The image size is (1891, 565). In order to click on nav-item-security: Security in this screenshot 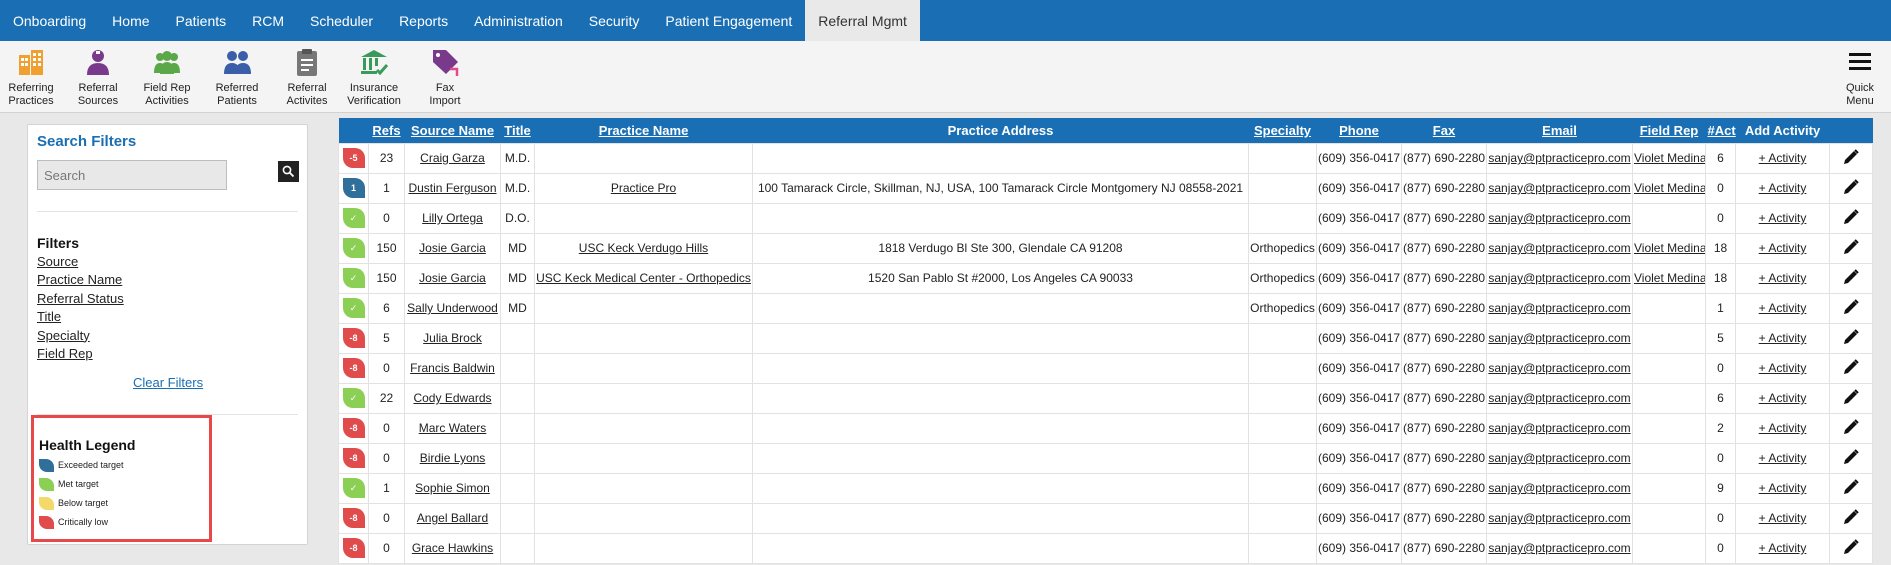, I will do `click(614, 20)`.